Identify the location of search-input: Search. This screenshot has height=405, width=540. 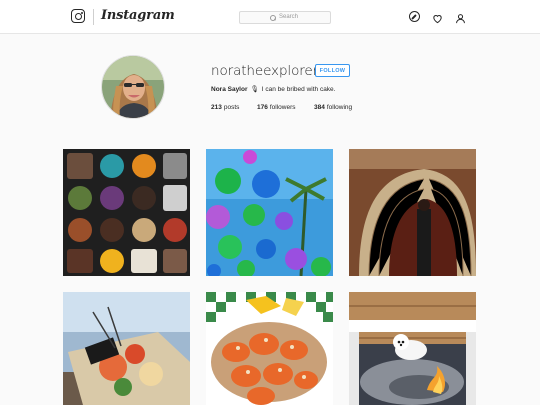
(285, 17).